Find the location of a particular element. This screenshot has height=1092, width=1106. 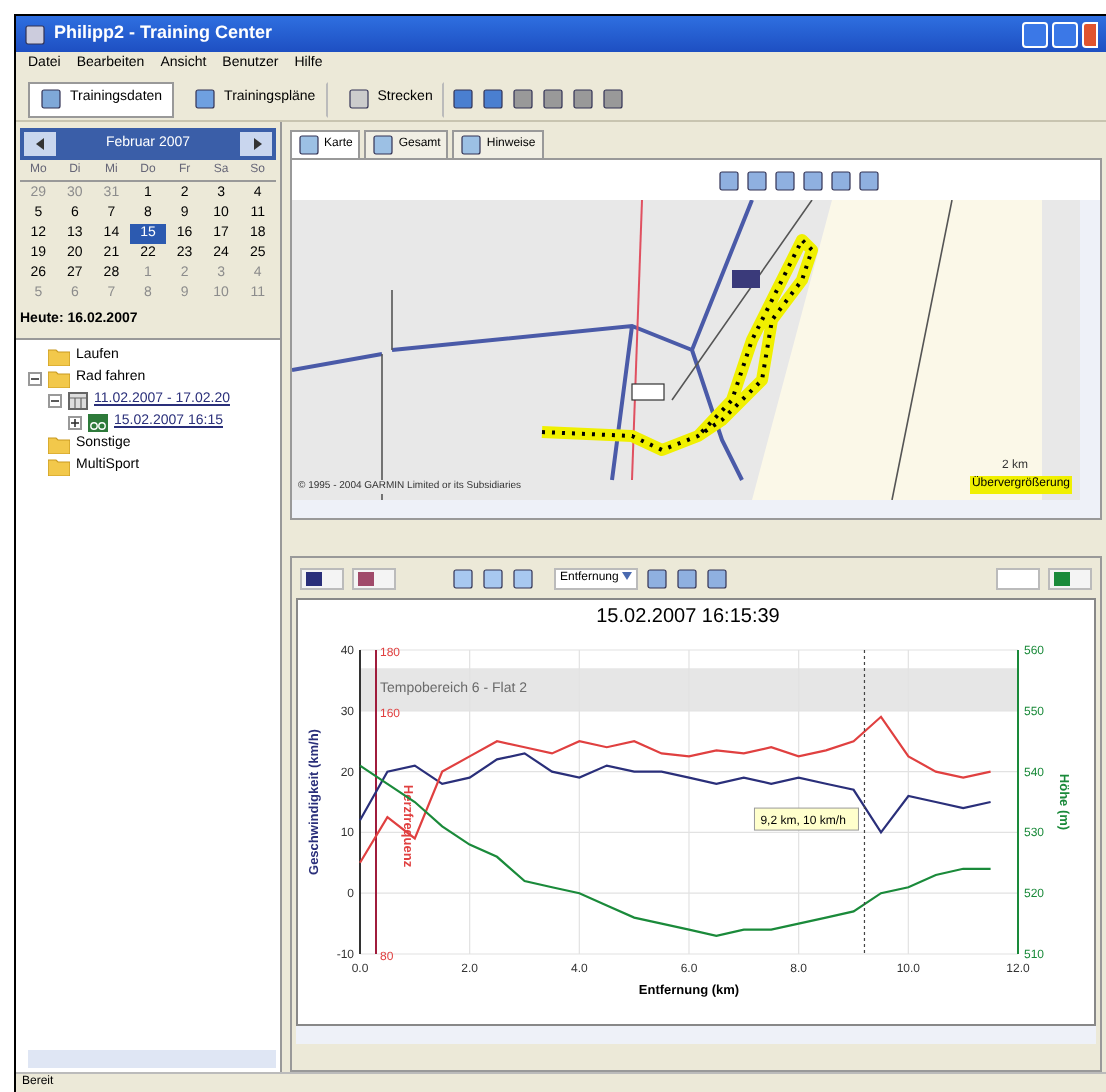

left-arrow-icon is located at coordinates (40, 144).